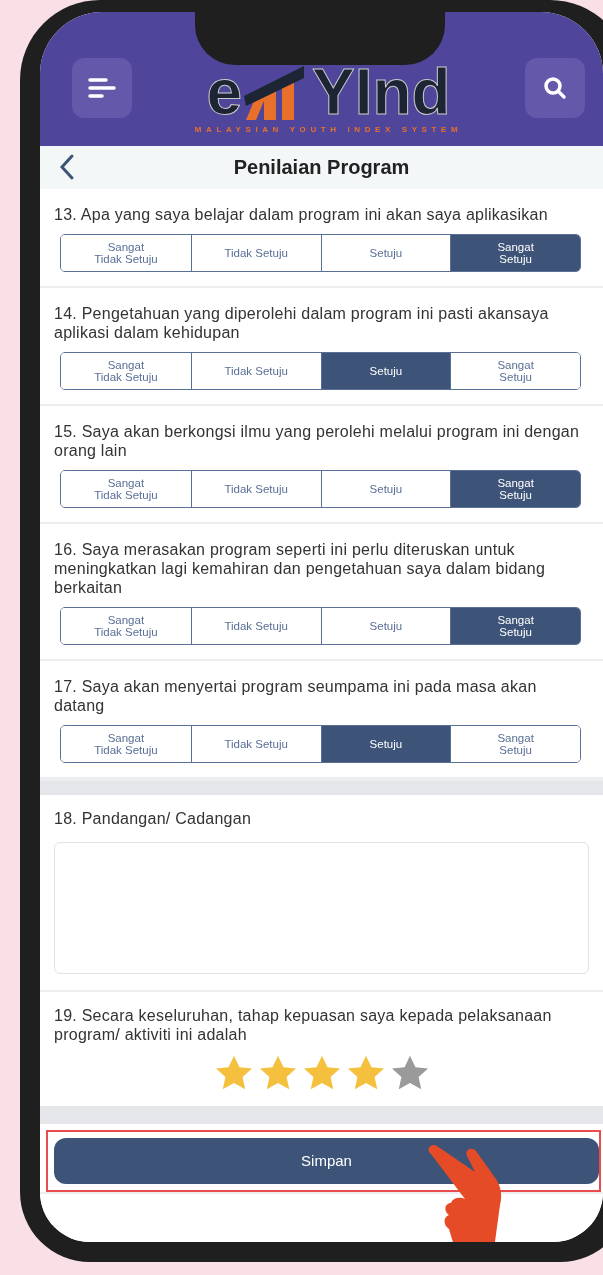 This screenshot has width=603, height=1275. I want to click on page-title: Penilaian Program, so click(321, 167).